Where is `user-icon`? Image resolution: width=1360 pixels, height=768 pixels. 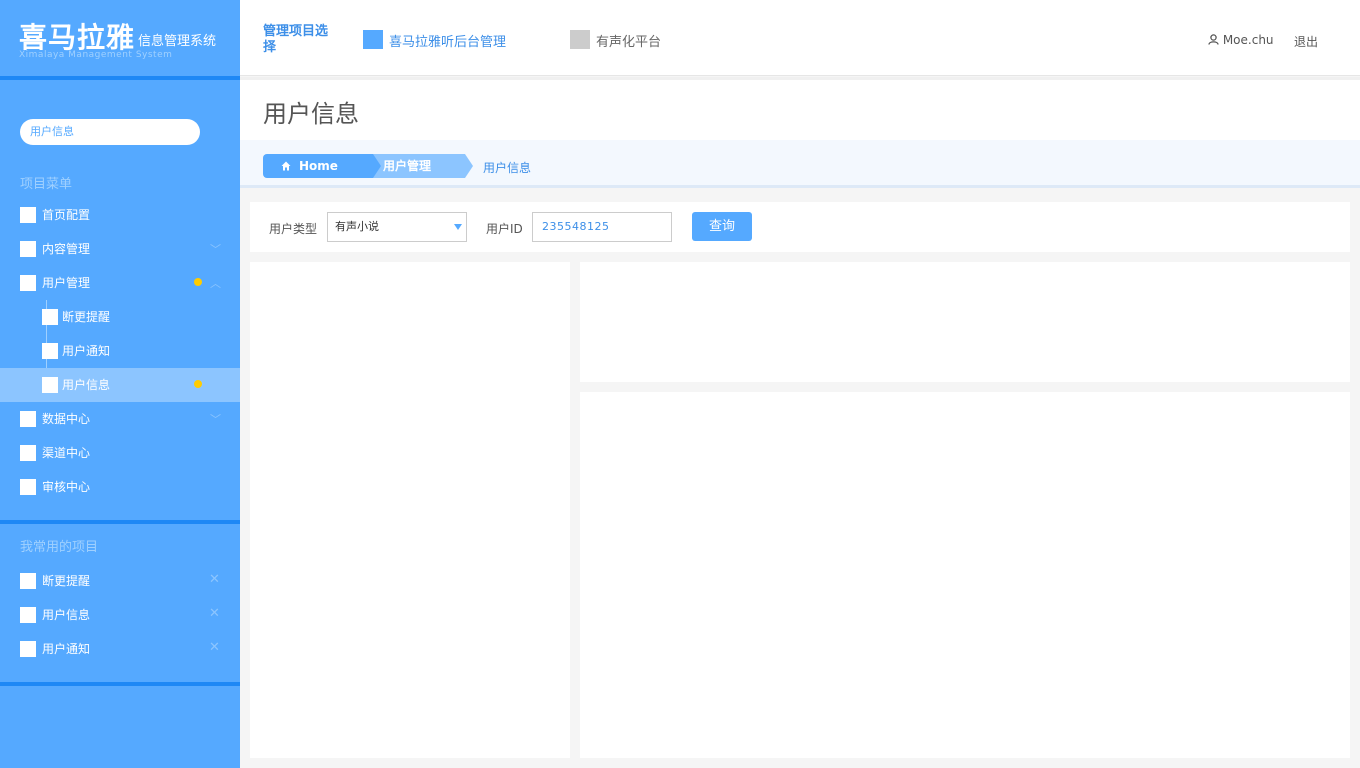 user-icon is located at coordinates (1213, 39).